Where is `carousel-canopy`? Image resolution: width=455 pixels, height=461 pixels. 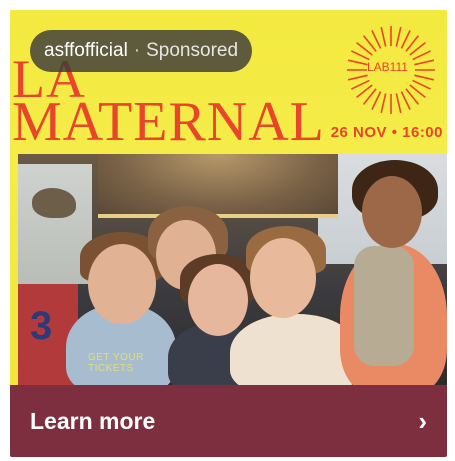 carousel-canopy is located at coordinates (218, 186).